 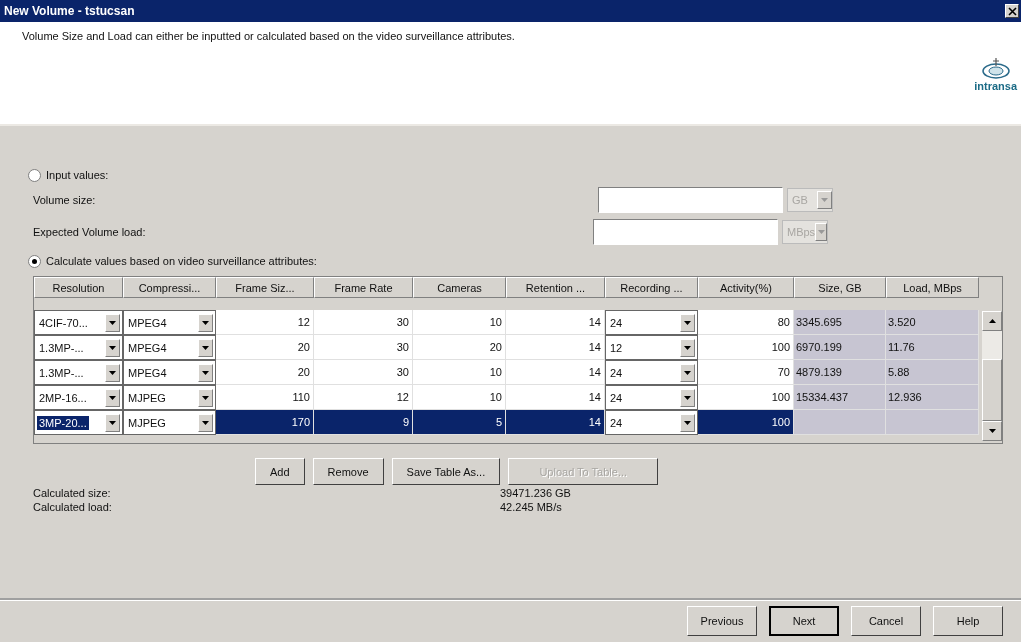 I want to click on scroll-thumb, so click(x=992, y=390).